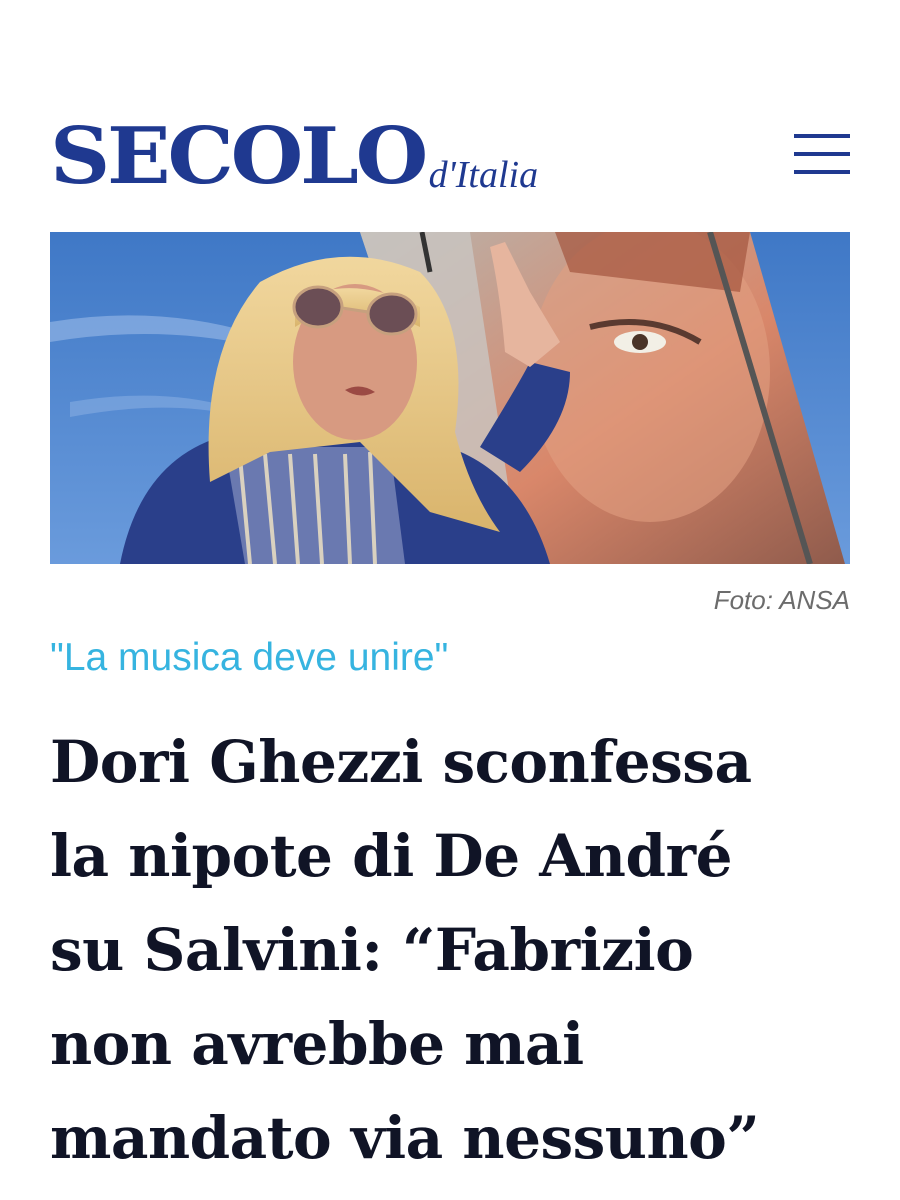  Describe the element at coordinates (372, 950) in the screenshot. I see `headline-line: su Salvini: “Fabrizio` at that location.